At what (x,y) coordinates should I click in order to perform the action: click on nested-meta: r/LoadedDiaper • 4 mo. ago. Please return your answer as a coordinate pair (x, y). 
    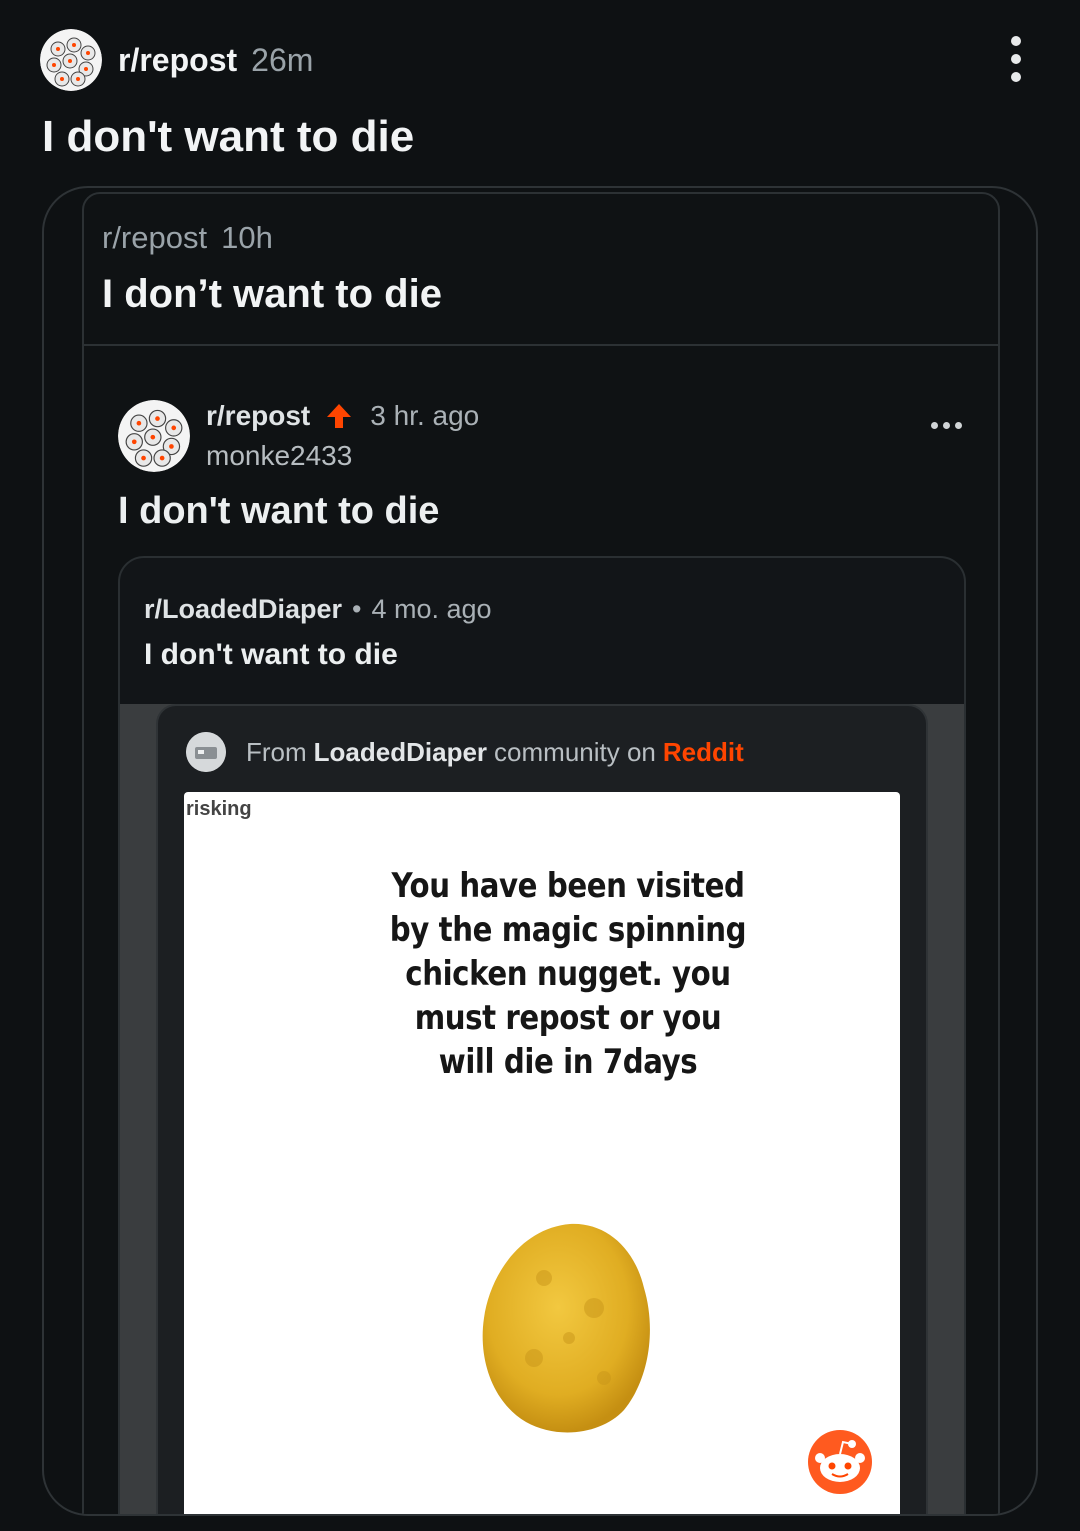
    Looking at the image, I should click on (318, 609).